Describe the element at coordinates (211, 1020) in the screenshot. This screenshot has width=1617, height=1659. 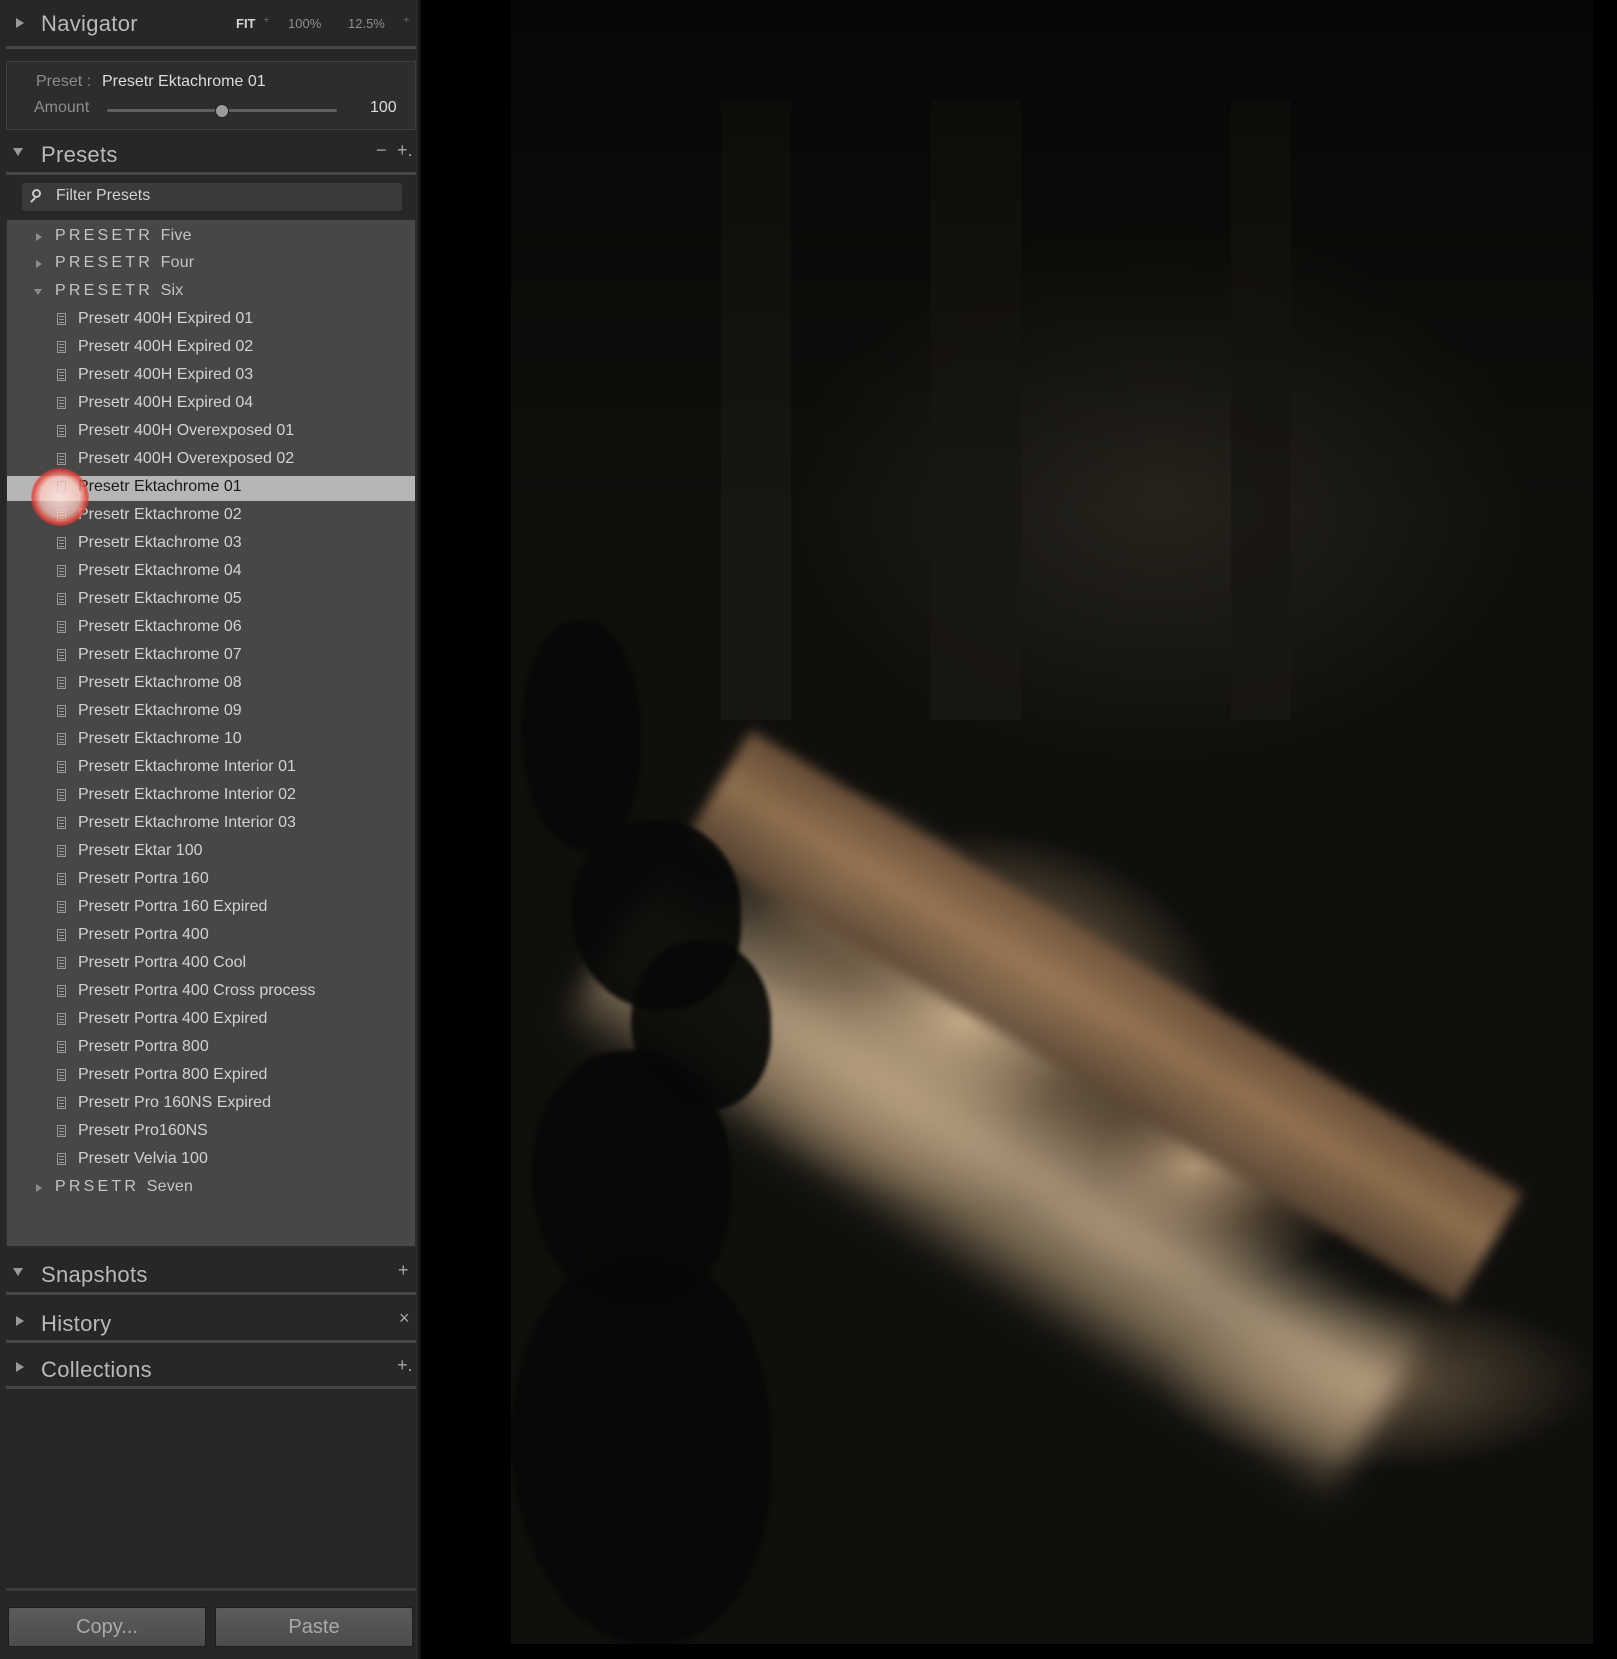
I see `preset-item: Presetr Portra 400 Expired` at that location.